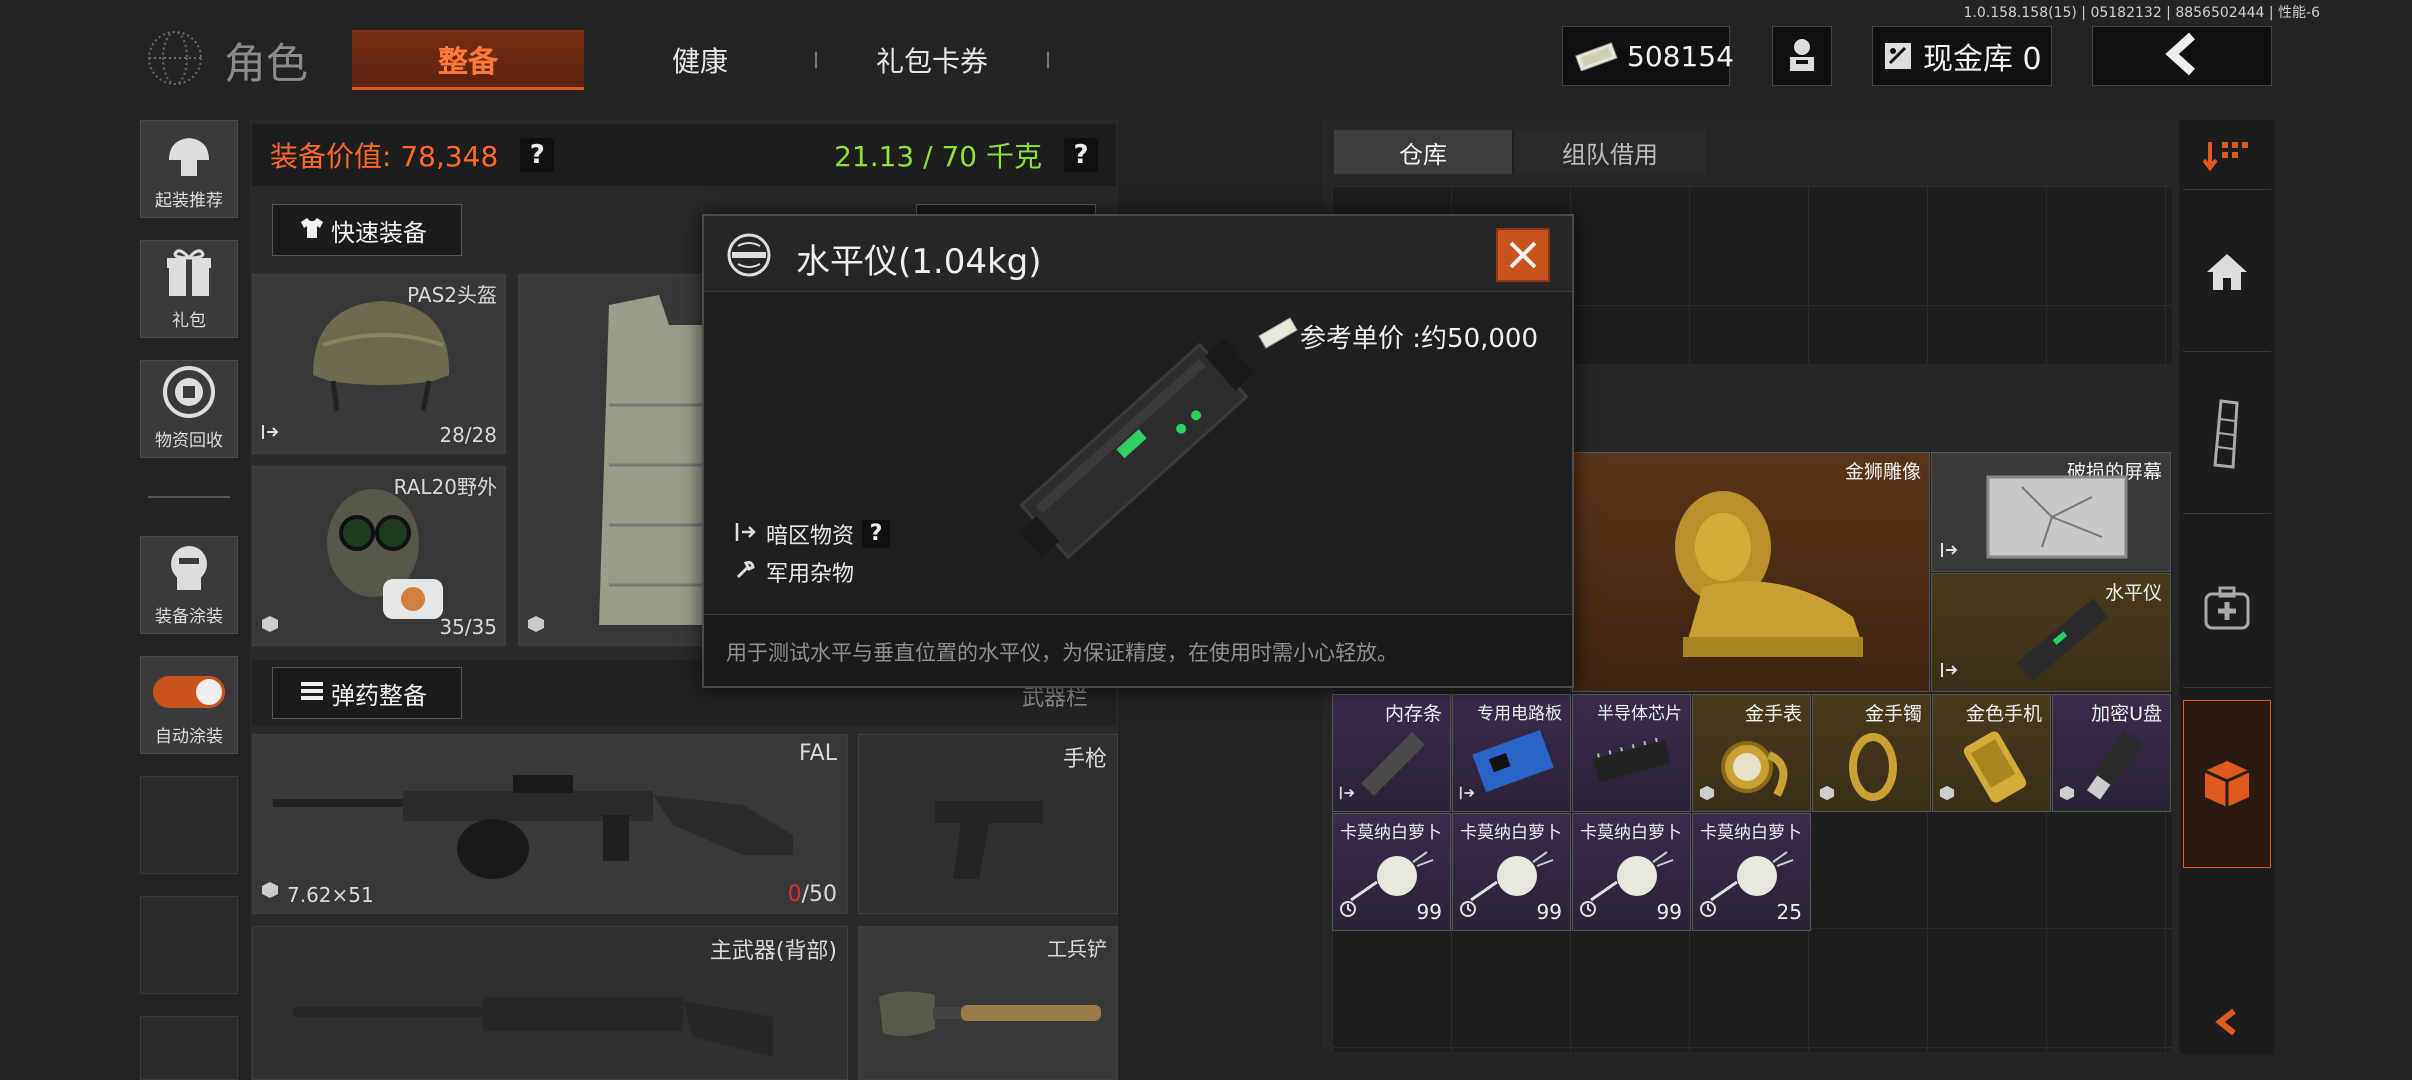  Describe the element at coordinates (189, 169) in the screenshot. I see `sidebar-loadout-recommend: 起装推荐` at that location.